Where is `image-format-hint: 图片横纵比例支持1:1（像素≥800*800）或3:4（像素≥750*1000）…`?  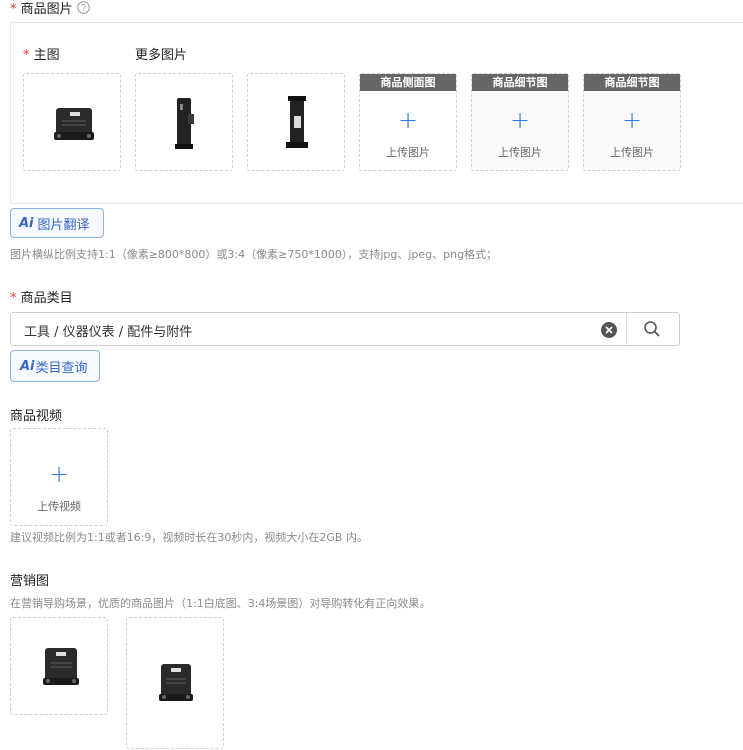
image-format-hint: 图片横纵比例支持1:1（像素≥800*800）或3:4（像素≥750*1000）… is located at coordinates (254, 254).